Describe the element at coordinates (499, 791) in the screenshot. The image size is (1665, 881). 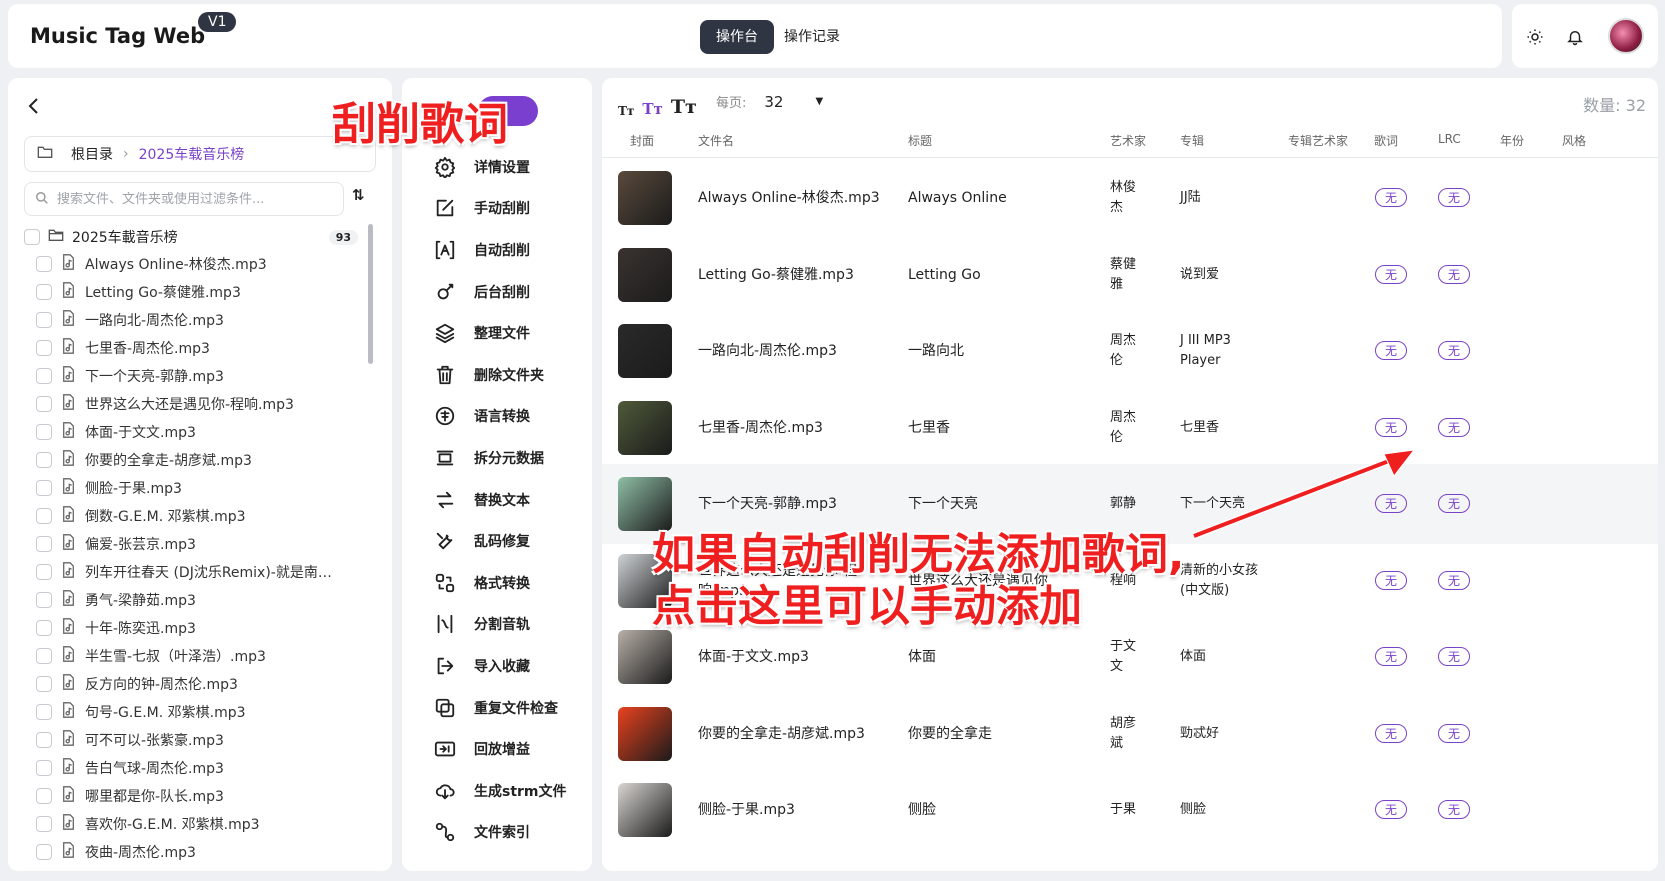
I see `action-cloud-download: 生成strm文件` at that location.